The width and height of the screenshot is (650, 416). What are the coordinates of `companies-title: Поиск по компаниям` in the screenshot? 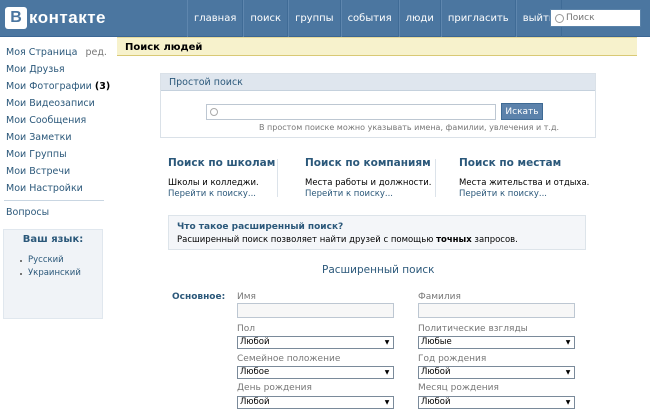 It's located at (368, 163).